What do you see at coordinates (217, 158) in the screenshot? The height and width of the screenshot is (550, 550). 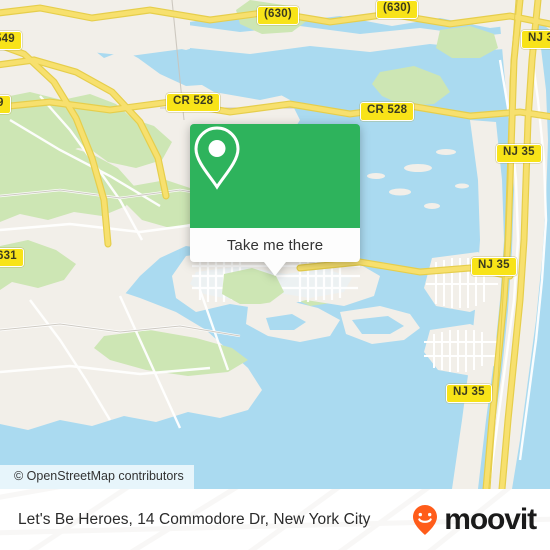 I see `map-pin-icon` at bounding box center [217, 158].